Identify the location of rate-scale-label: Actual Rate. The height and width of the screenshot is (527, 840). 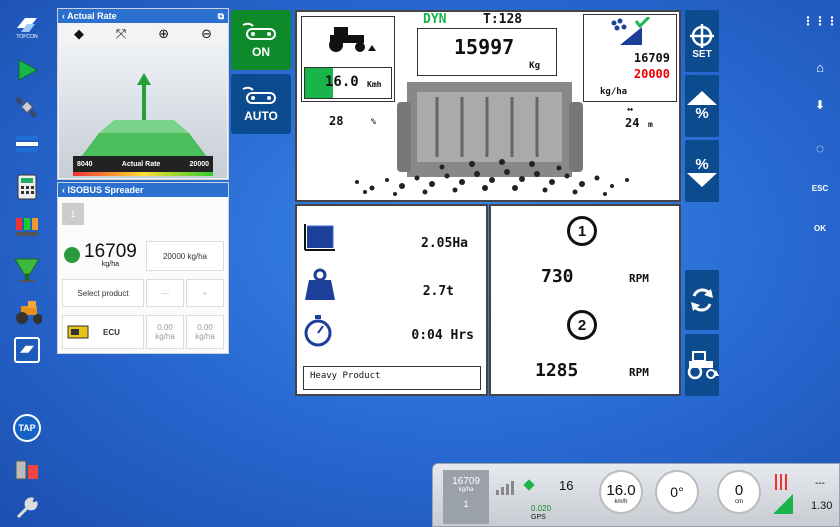
(141, 164).